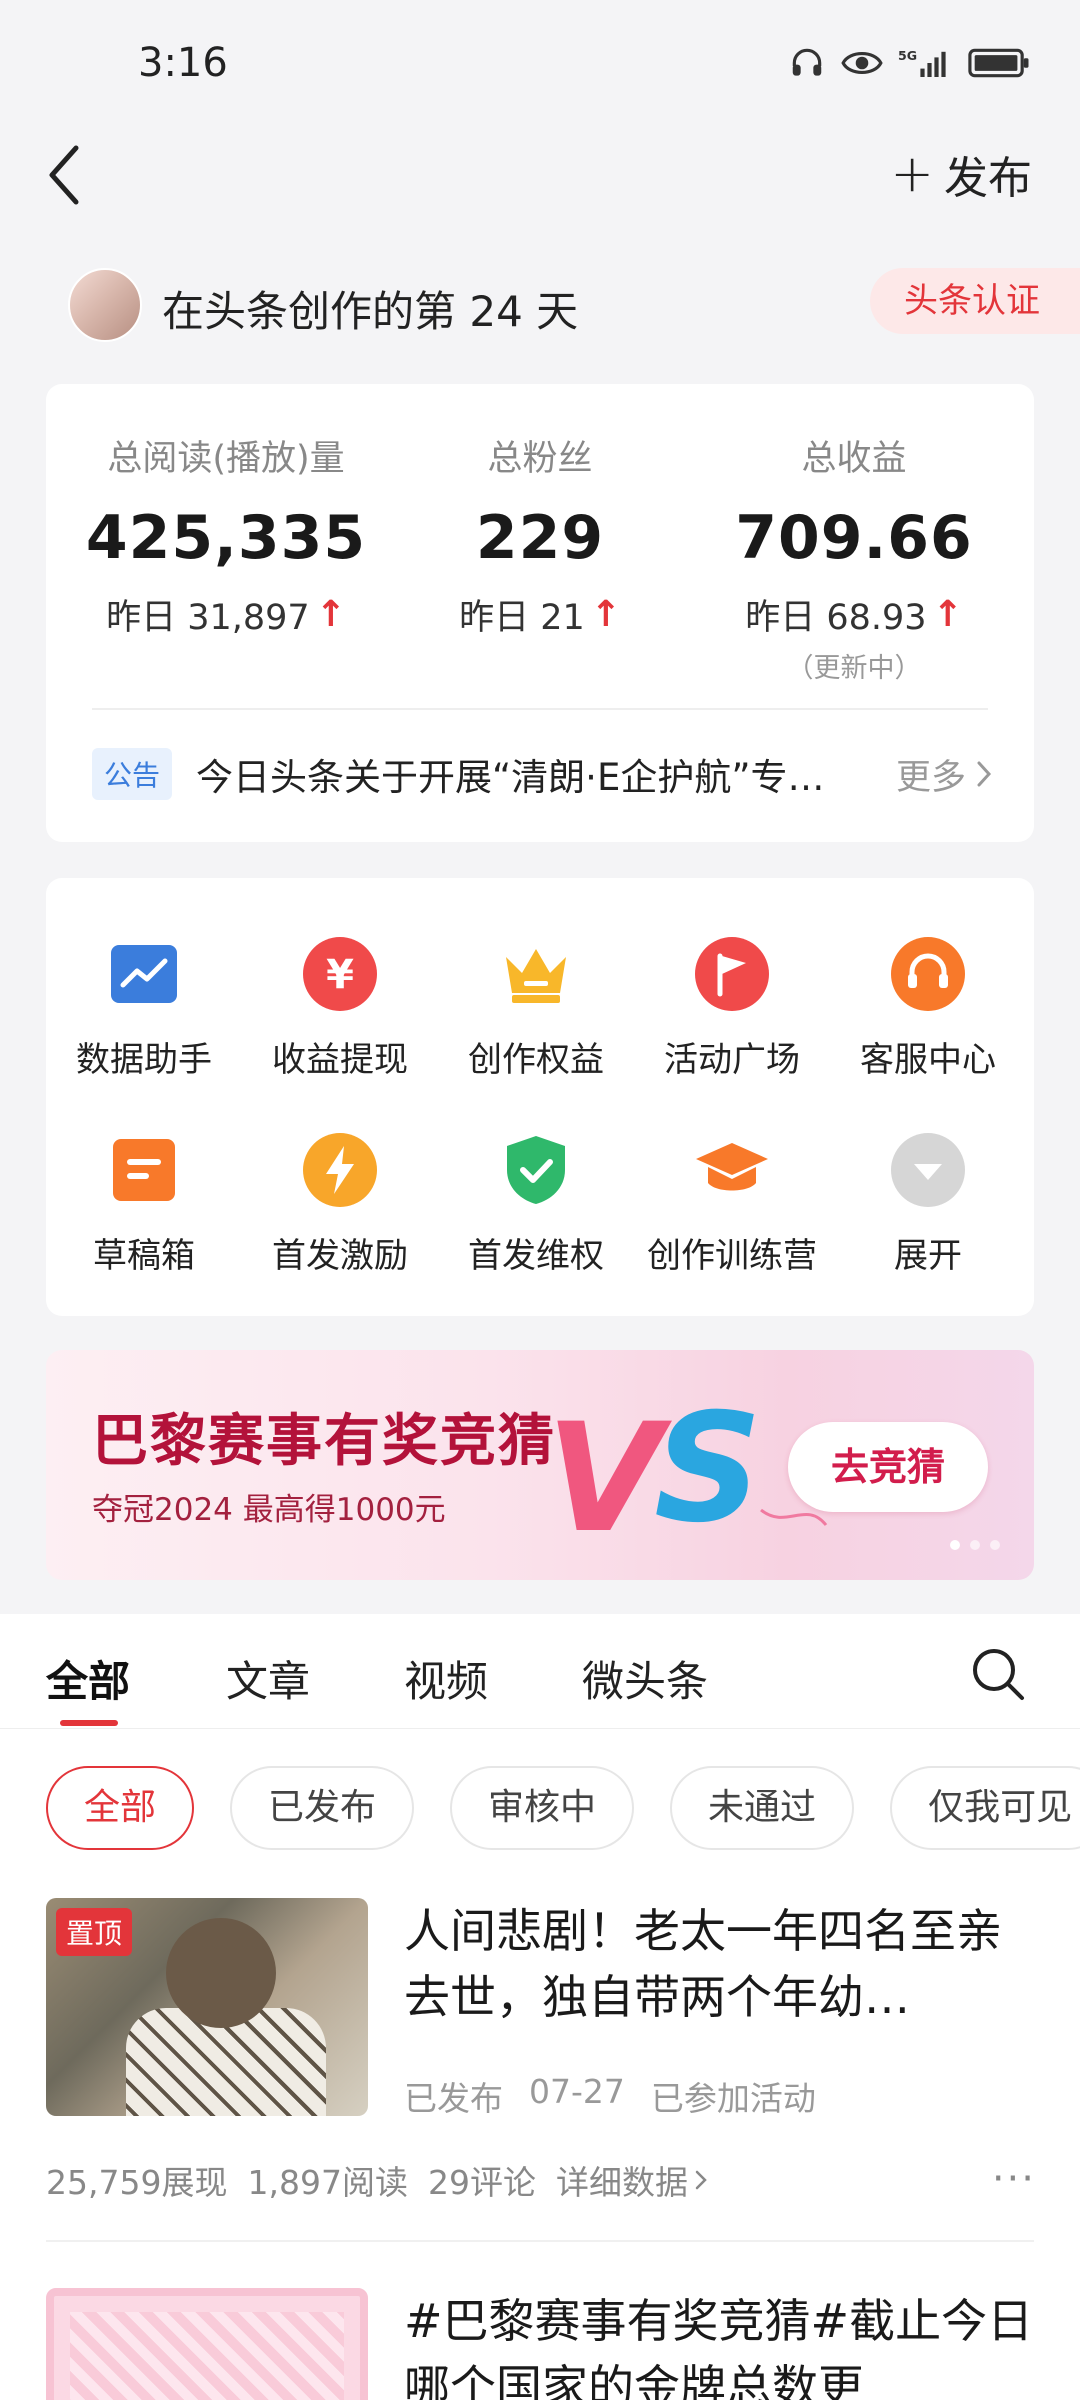 The width and height of the screenshot is (1080, 2400). I want to click on article-status: 已发布, so click(453, 2098).